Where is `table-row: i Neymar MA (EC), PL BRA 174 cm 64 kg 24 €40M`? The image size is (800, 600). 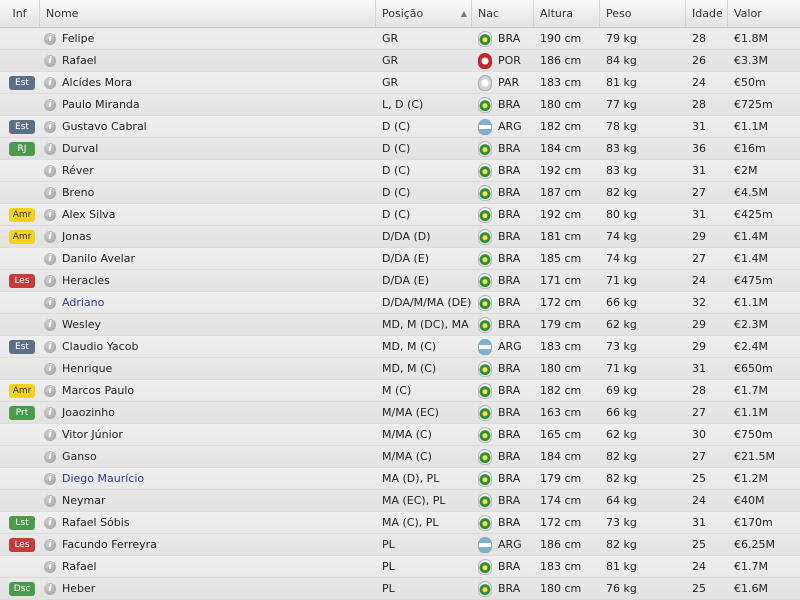 table-row: i Neymar MA (EC), PL BRA 174 cm 64 kg 24 €40M is located at coordinates (400, 501).